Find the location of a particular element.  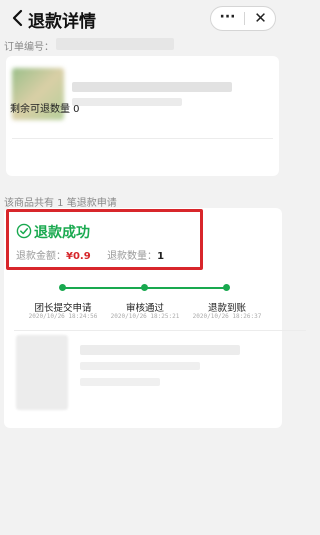

order-number-label: 订单编号： is located at coordinates (29, 47).